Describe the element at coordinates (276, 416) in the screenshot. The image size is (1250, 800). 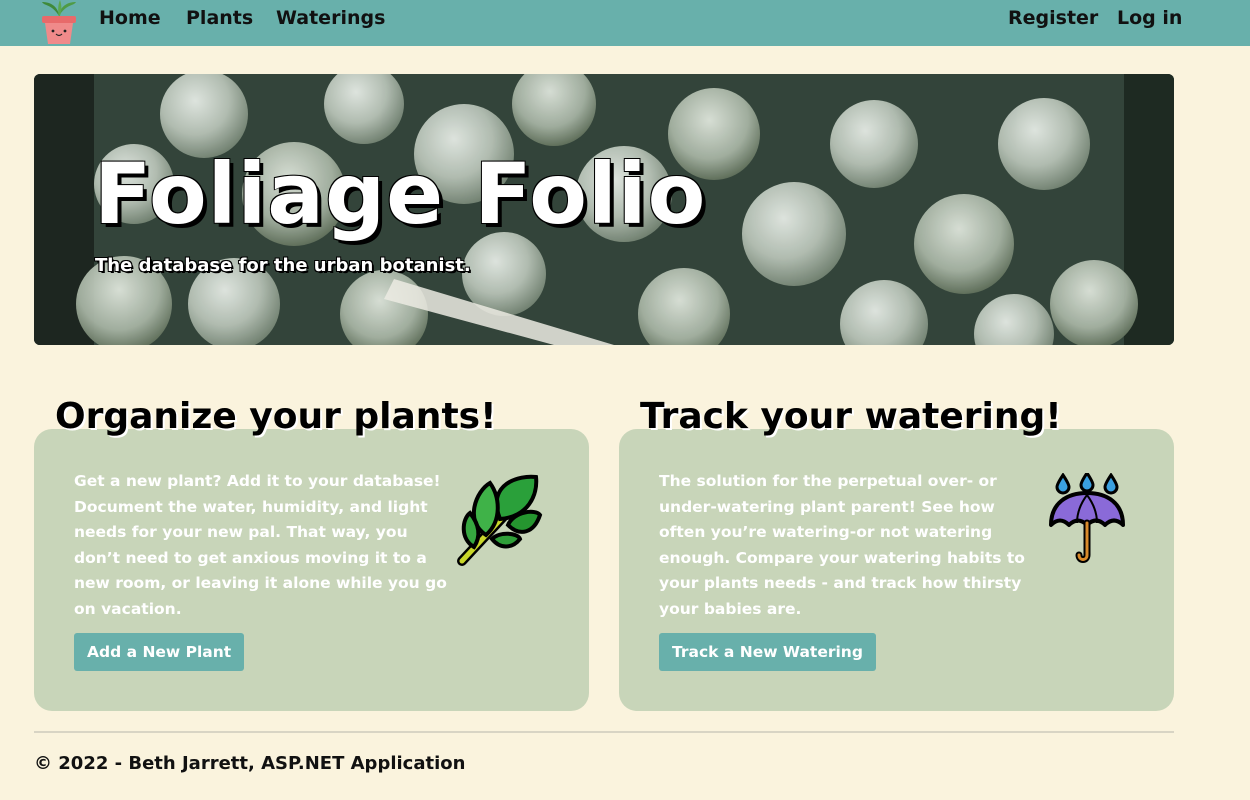
I see `organize-plants-heading: Organize your plants!` at that location.